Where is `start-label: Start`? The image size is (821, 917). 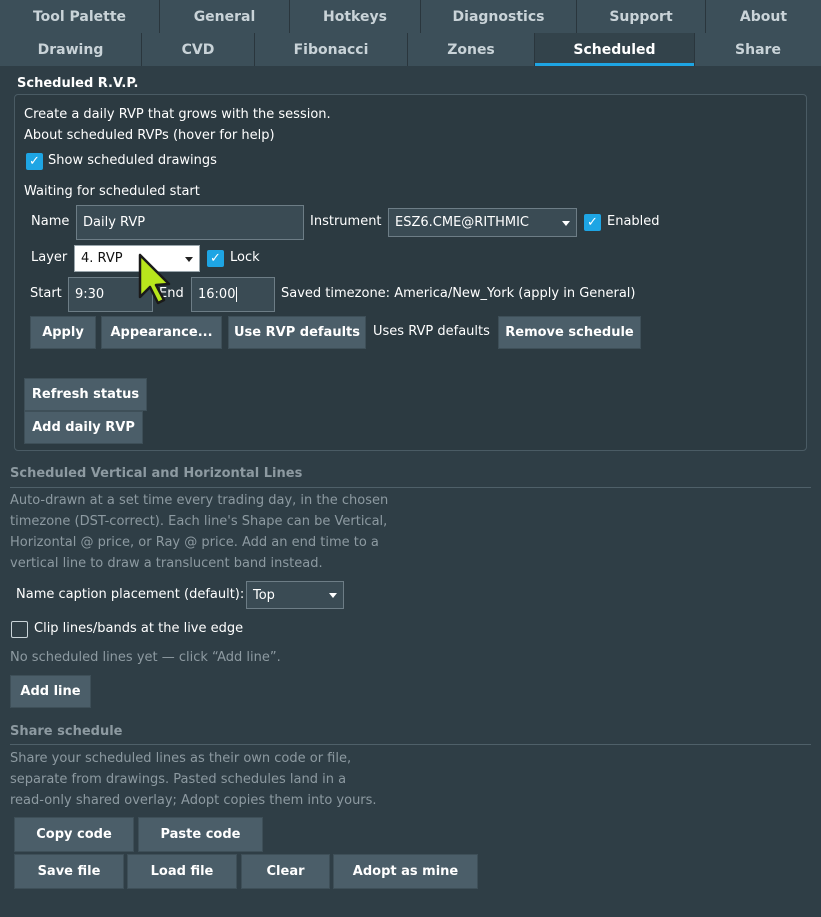
start-label: Start is located at coordinates (46, 293).